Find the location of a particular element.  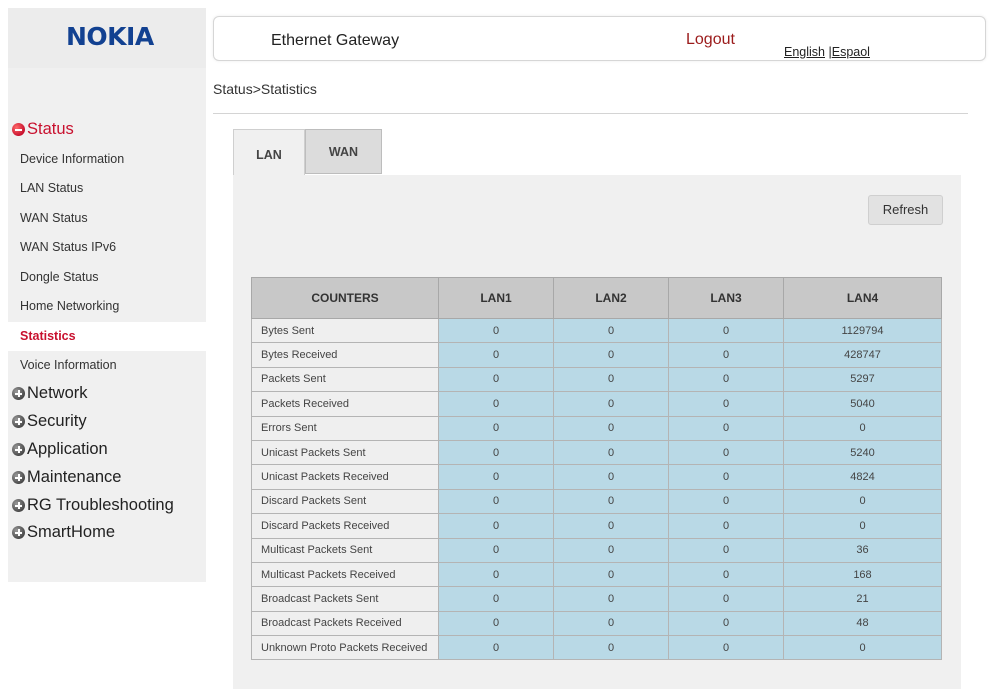

counter-value: 5040 is located at coordinates (862, 404).